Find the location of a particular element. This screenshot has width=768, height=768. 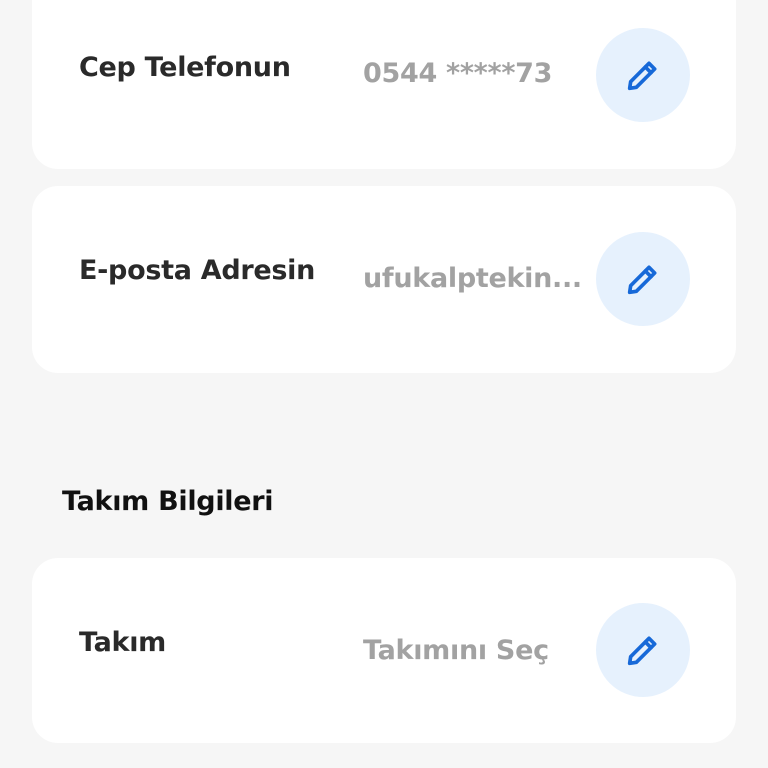

email-label: E-posta Adresin is located at coordinates (197, 270).